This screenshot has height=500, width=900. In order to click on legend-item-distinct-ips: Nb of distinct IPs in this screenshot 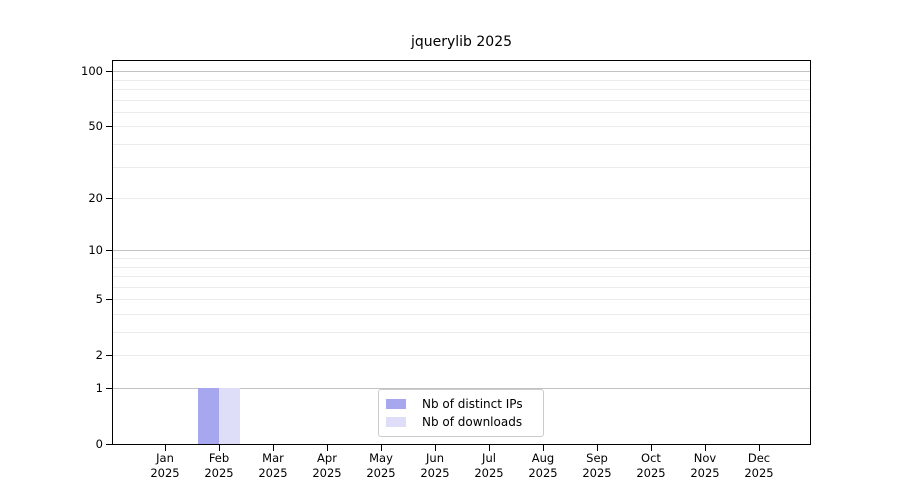, I will do `click(460, 404)`.